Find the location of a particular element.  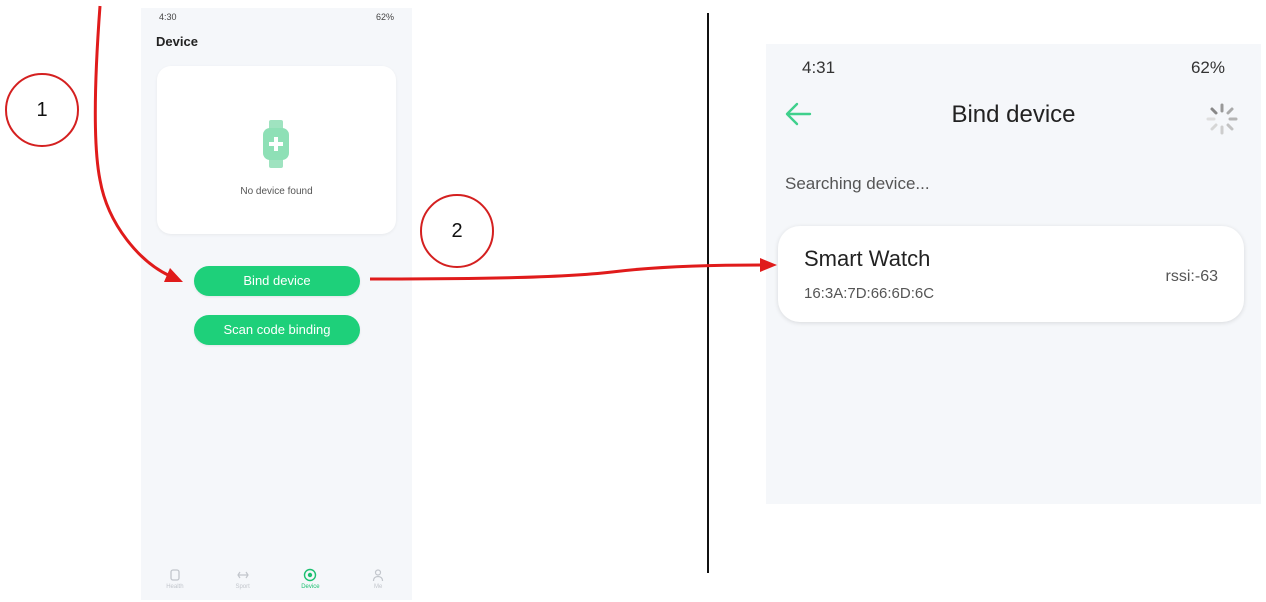

tab-label: Sport is located at coordinates (242, 587).